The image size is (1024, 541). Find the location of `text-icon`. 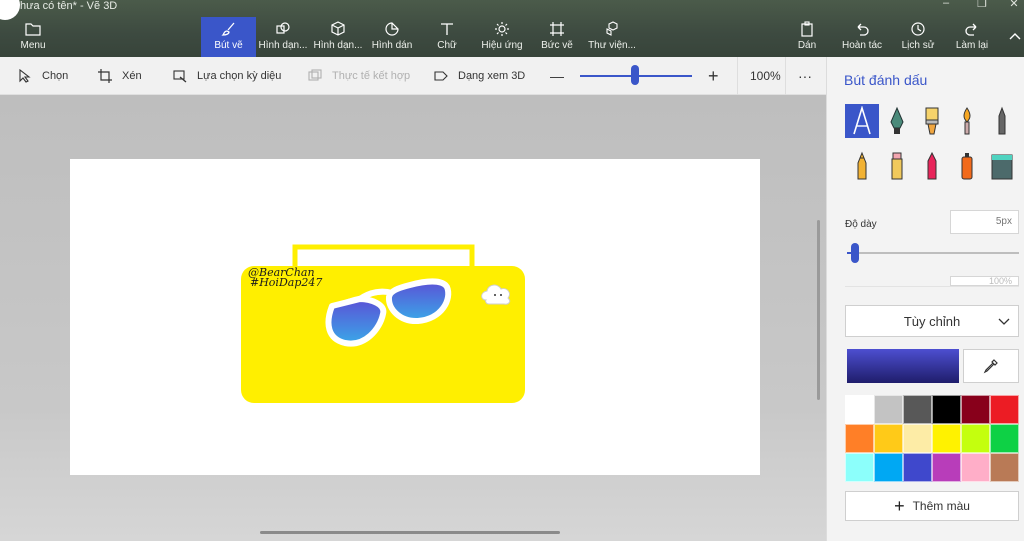

text-icon is located at coordinates (447, 29).